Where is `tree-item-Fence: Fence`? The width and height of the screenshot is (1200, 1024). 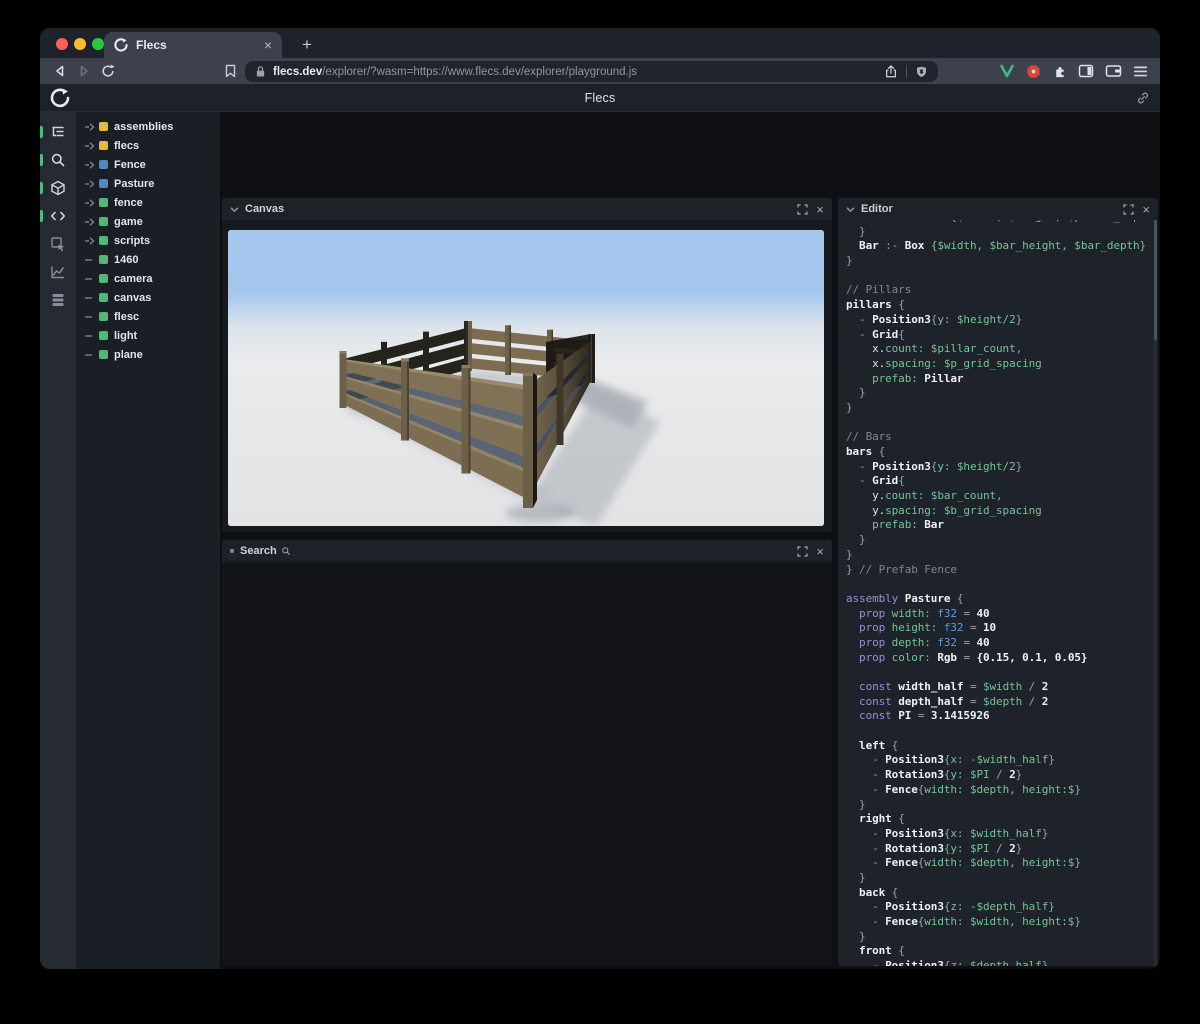
tree-item-Fence: Fence is located at coordinates (148, 164).